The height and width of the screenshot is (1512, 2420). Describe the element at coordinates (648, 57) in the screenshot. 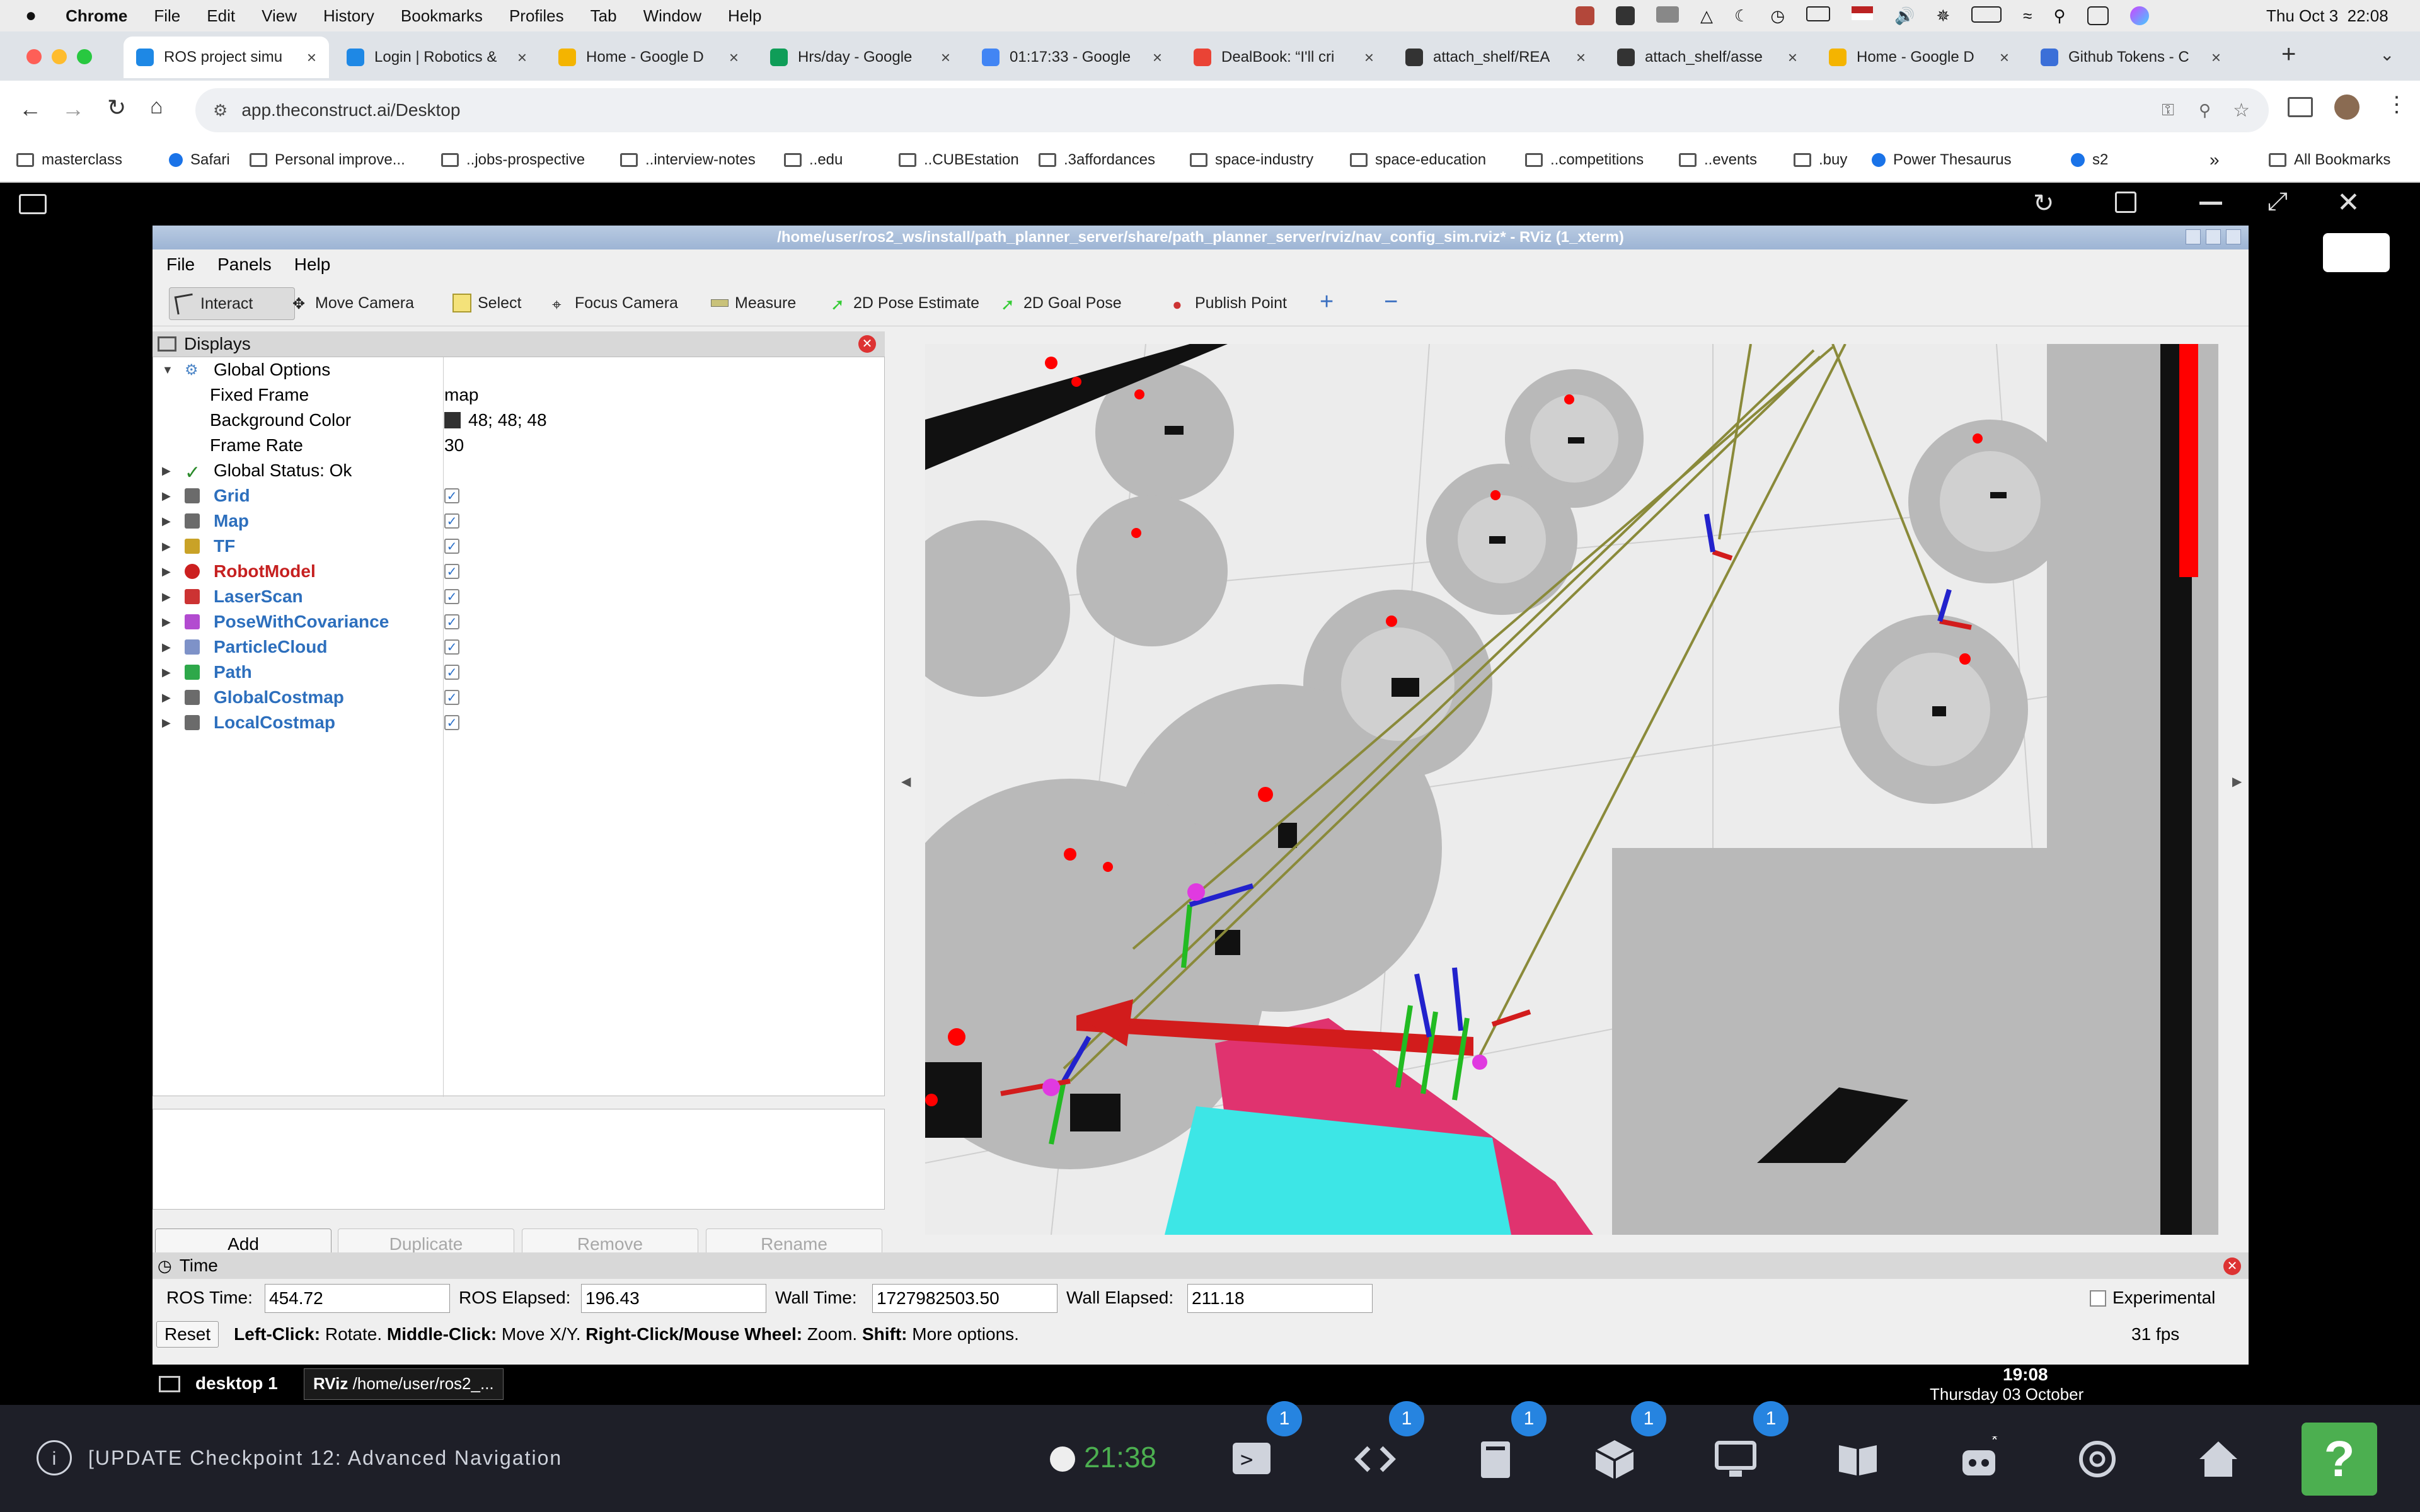

I see `browser-tab: Home - Google D ×` at that location.